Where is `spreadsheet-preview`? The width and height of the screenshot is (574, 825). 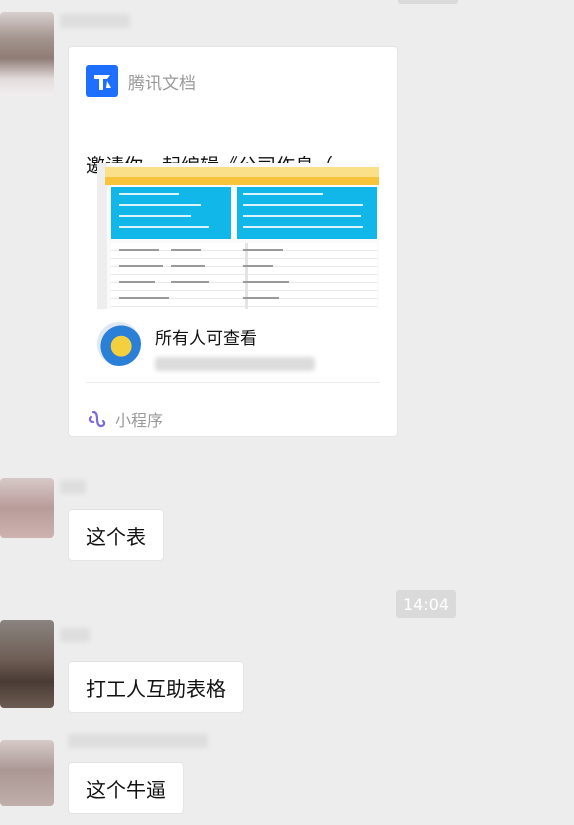 spreadsheet-preview is located at coordinates (238, 236).